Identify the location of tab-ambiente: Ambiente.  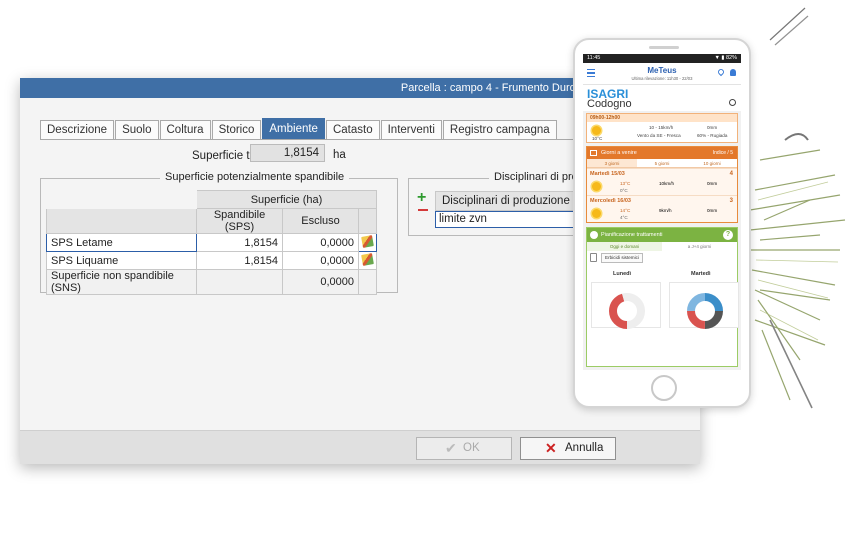
(293, 129).